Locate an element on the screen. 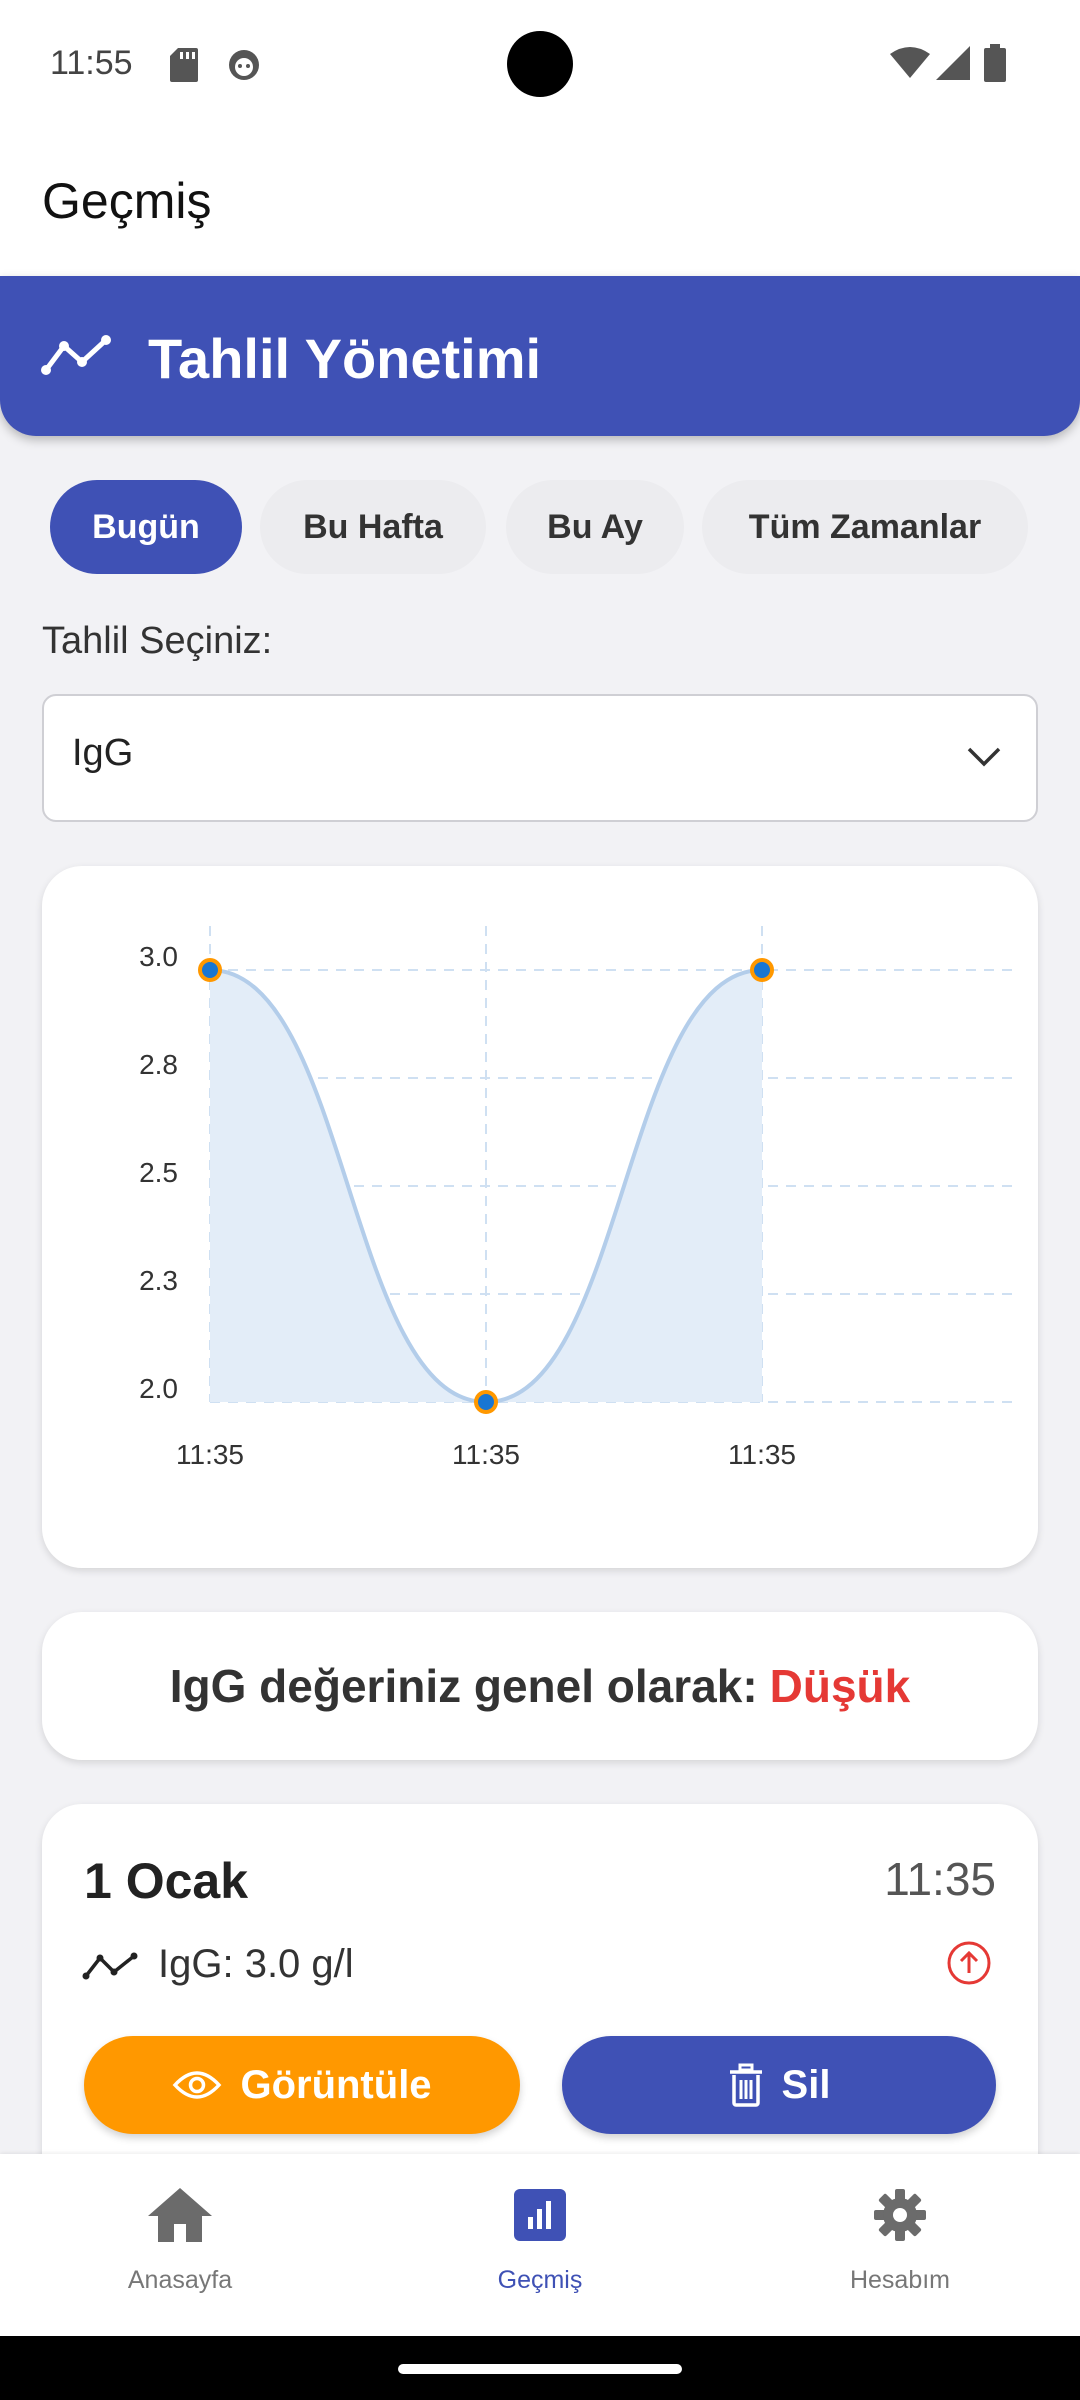  filter-chip-this-month: Bu Ay is located at coordinates (595, 527).